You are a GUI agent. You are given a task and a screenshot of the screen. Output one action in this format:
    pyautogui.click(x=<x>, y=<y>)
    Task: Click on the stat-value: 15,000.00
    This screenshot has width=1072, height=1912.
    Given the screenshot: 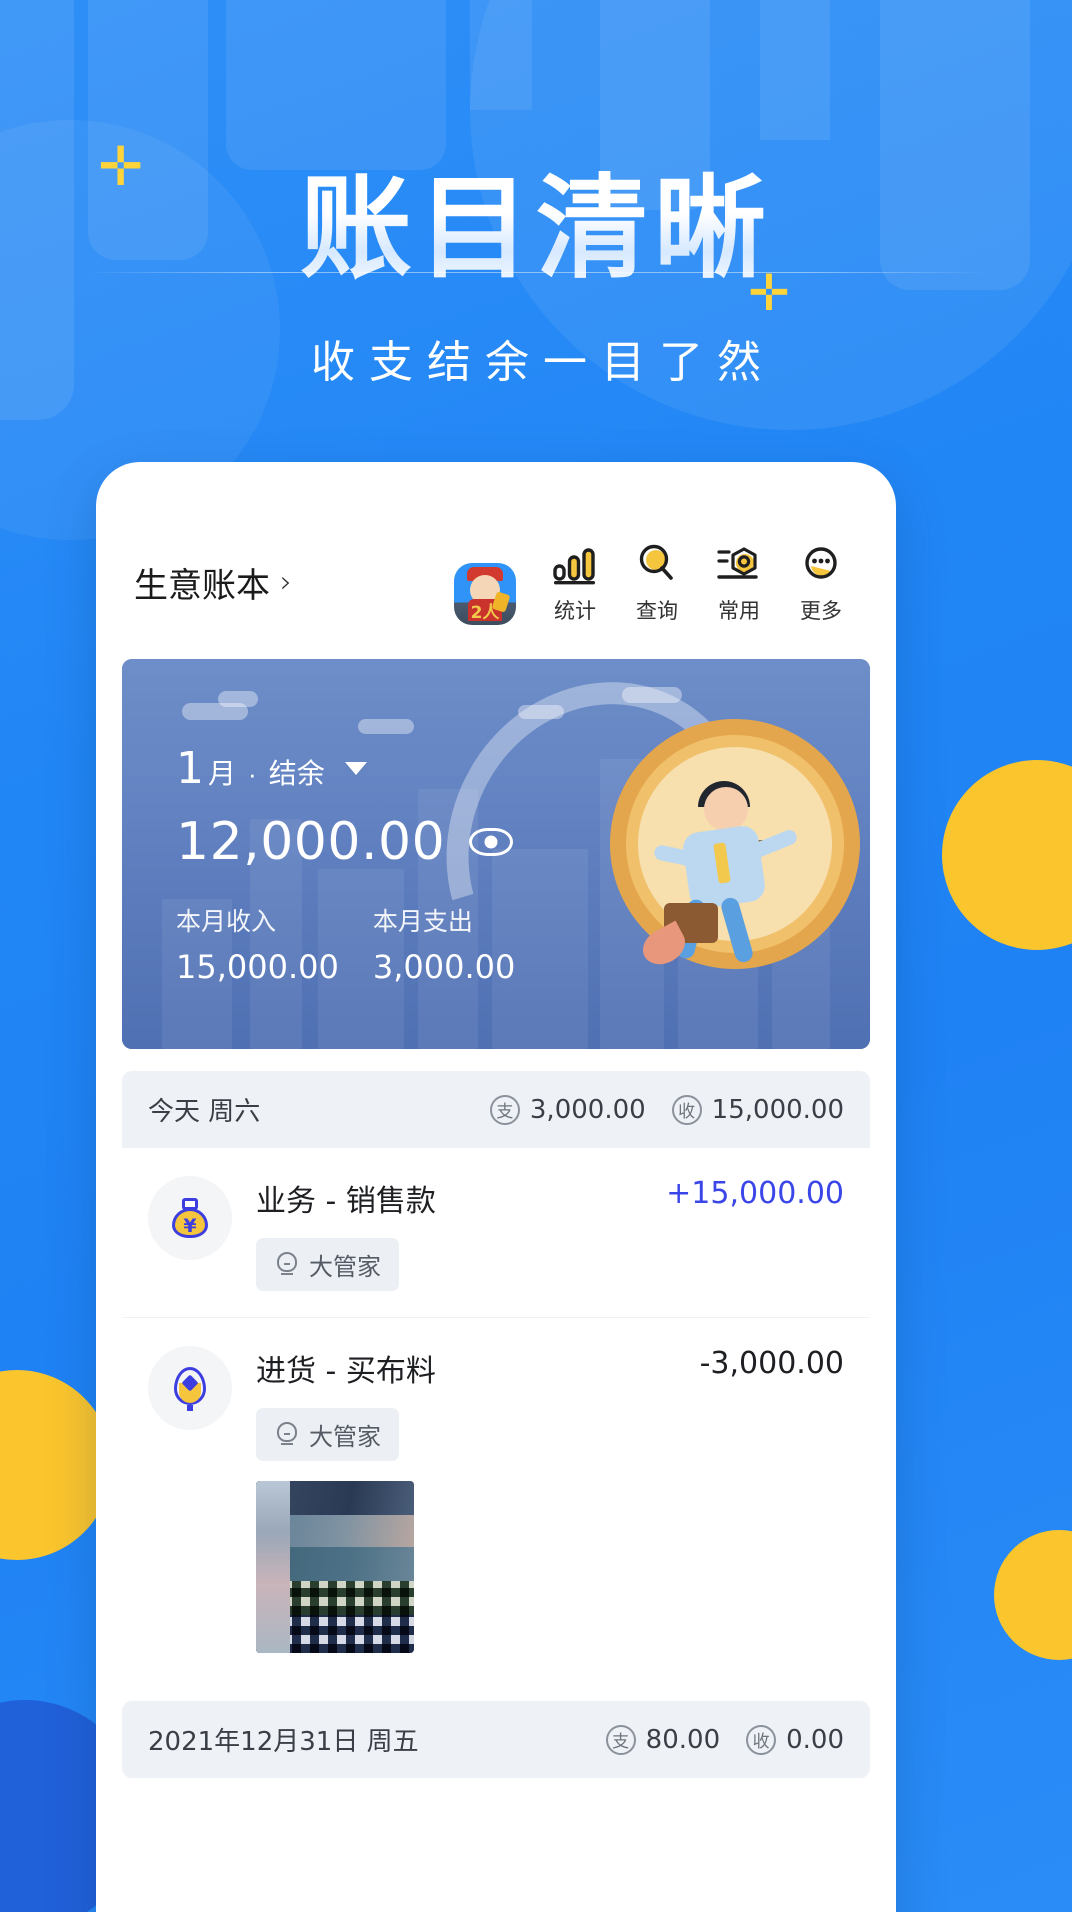 What is the action you would take?
    pyautogui.click(x=257, y=967)
    